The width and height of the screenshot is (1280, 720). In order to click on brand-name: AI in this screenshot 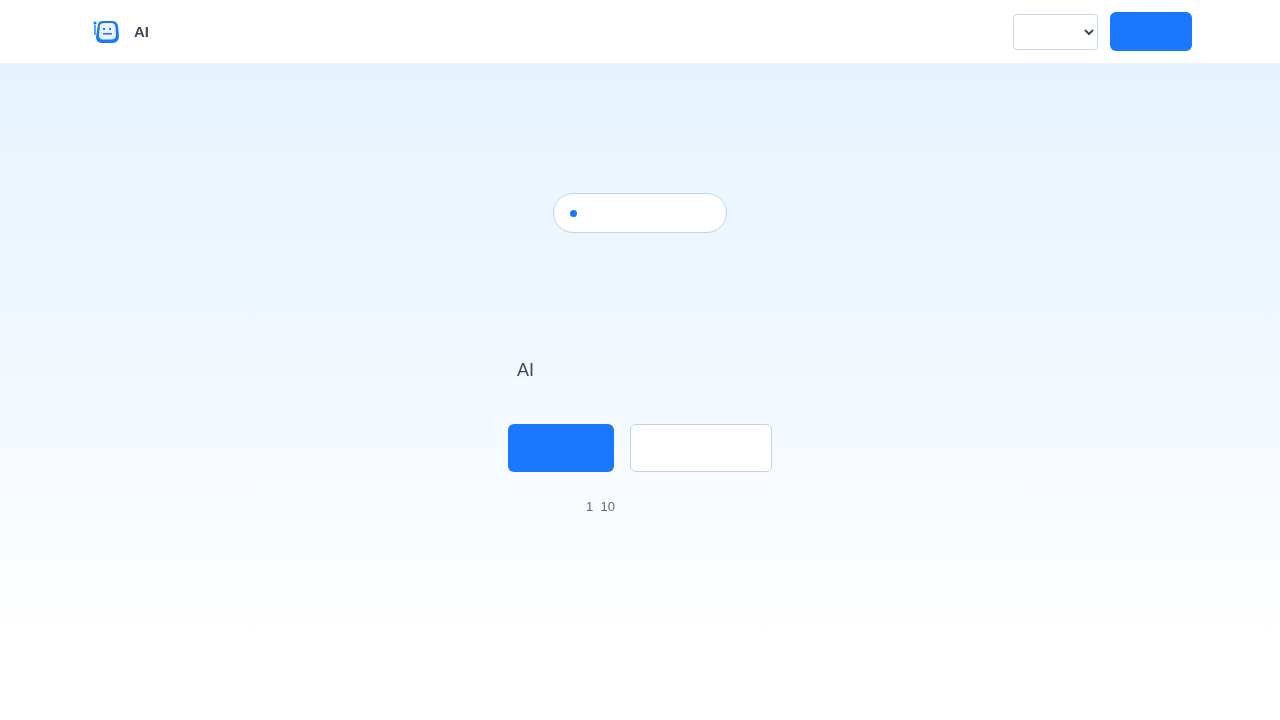, I will do `click(141, 31)`.